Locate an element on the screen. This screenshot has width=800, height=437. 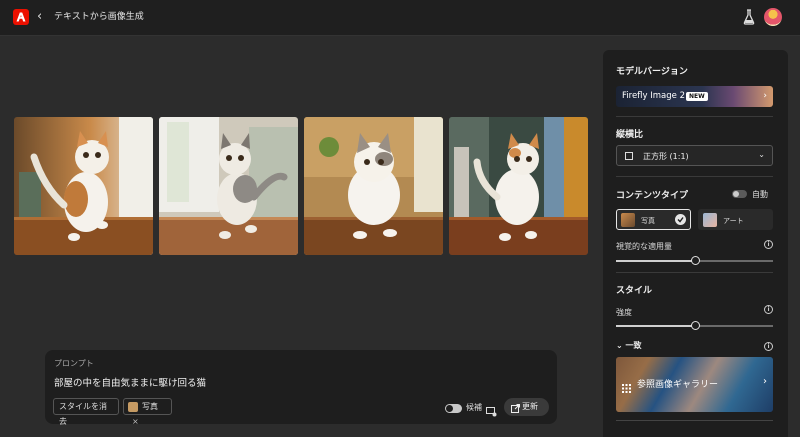
prompt-box: プロンプト 部屋の中を自由気ままに駆け回る猫 スタイルを消去 写真× 候補 更新 is located at coordinates (301, 388).